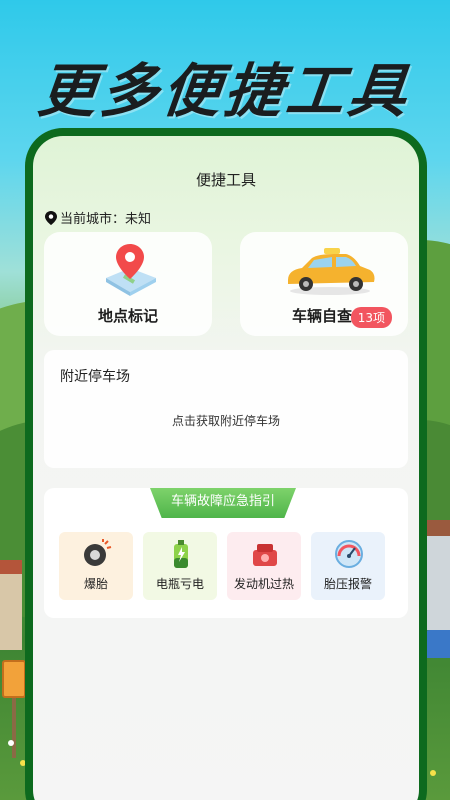 The height and width of the screenshot is (800, 450). What do you see at coordinates (14, 679) in the screenshot?
I see `sign-illustration` at bounding box center [14, 679].